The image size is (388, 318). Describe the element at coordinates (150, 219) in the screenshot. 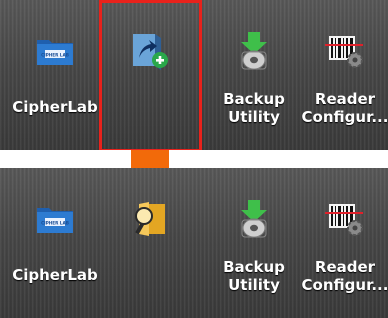

I see `folder-search-icon` at that location.